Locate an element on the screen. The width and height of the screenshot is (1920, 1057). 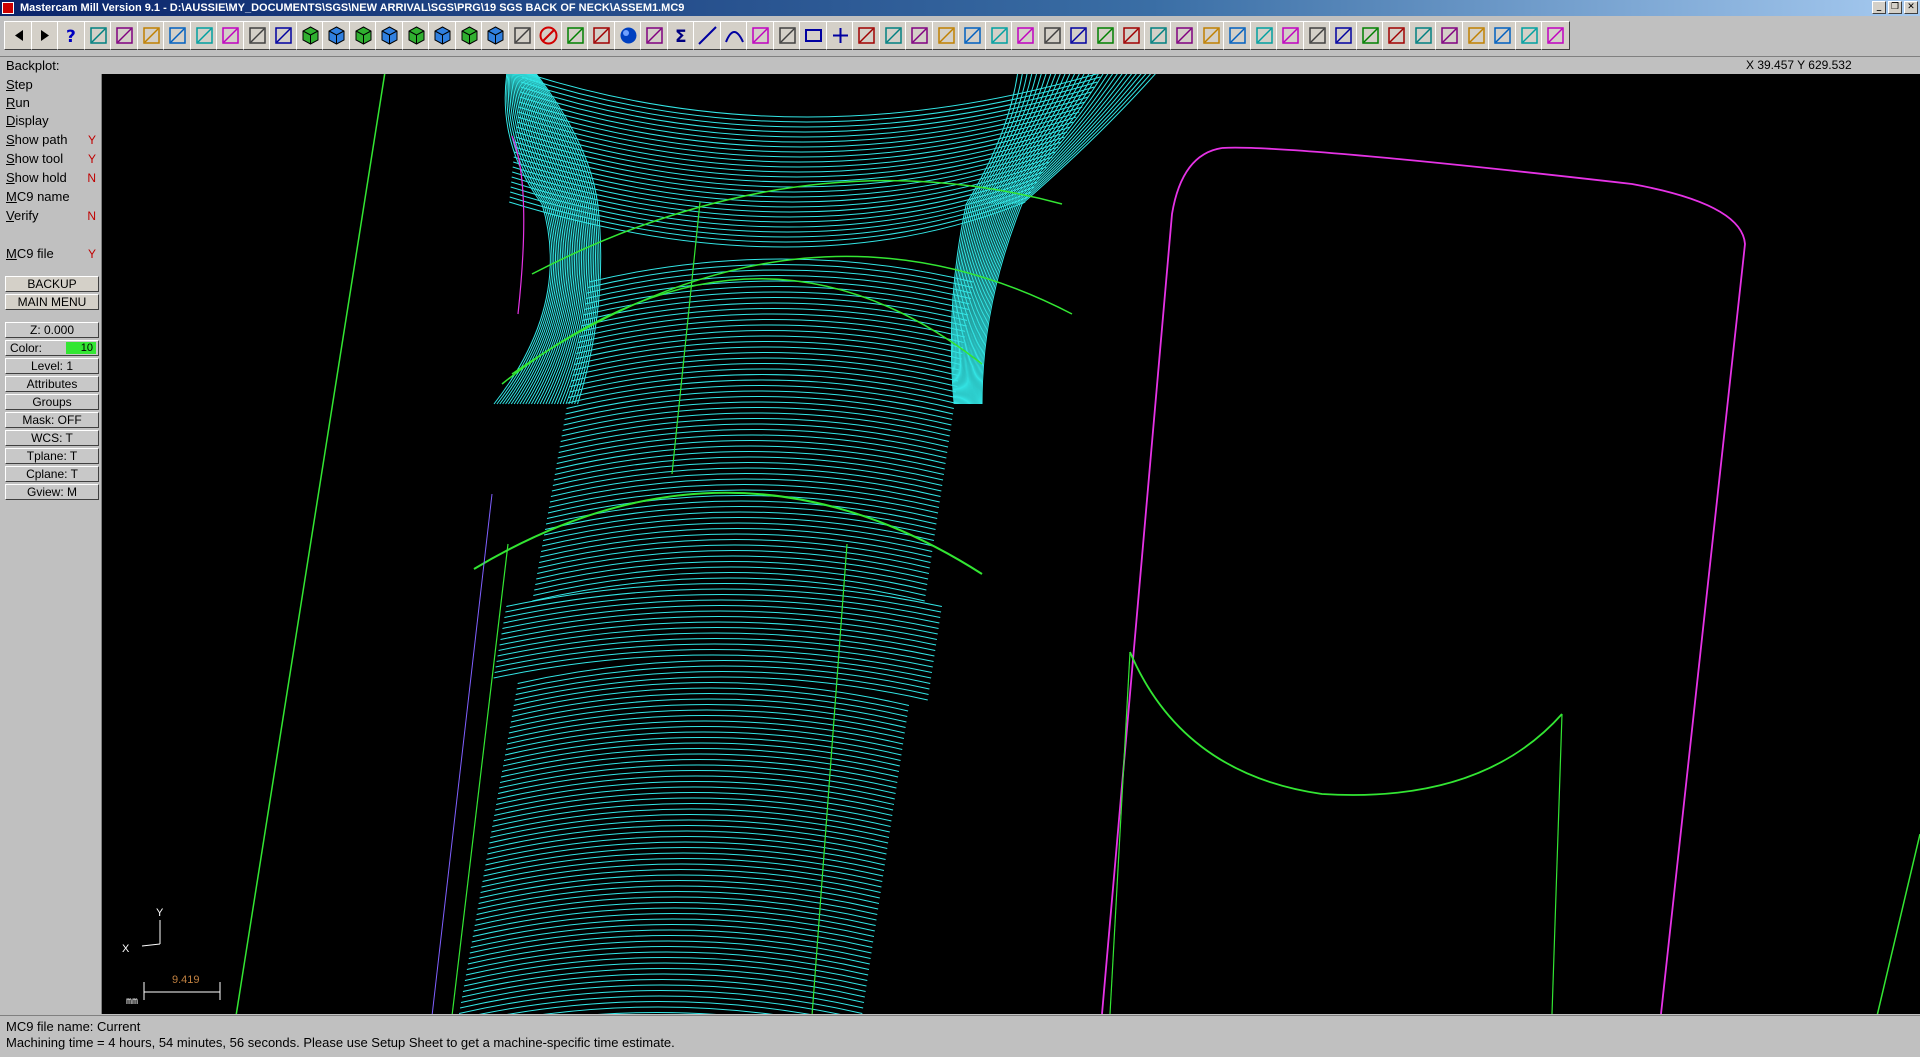
menu-item-show-path: Show path Y is located at coordinates (52, 140).